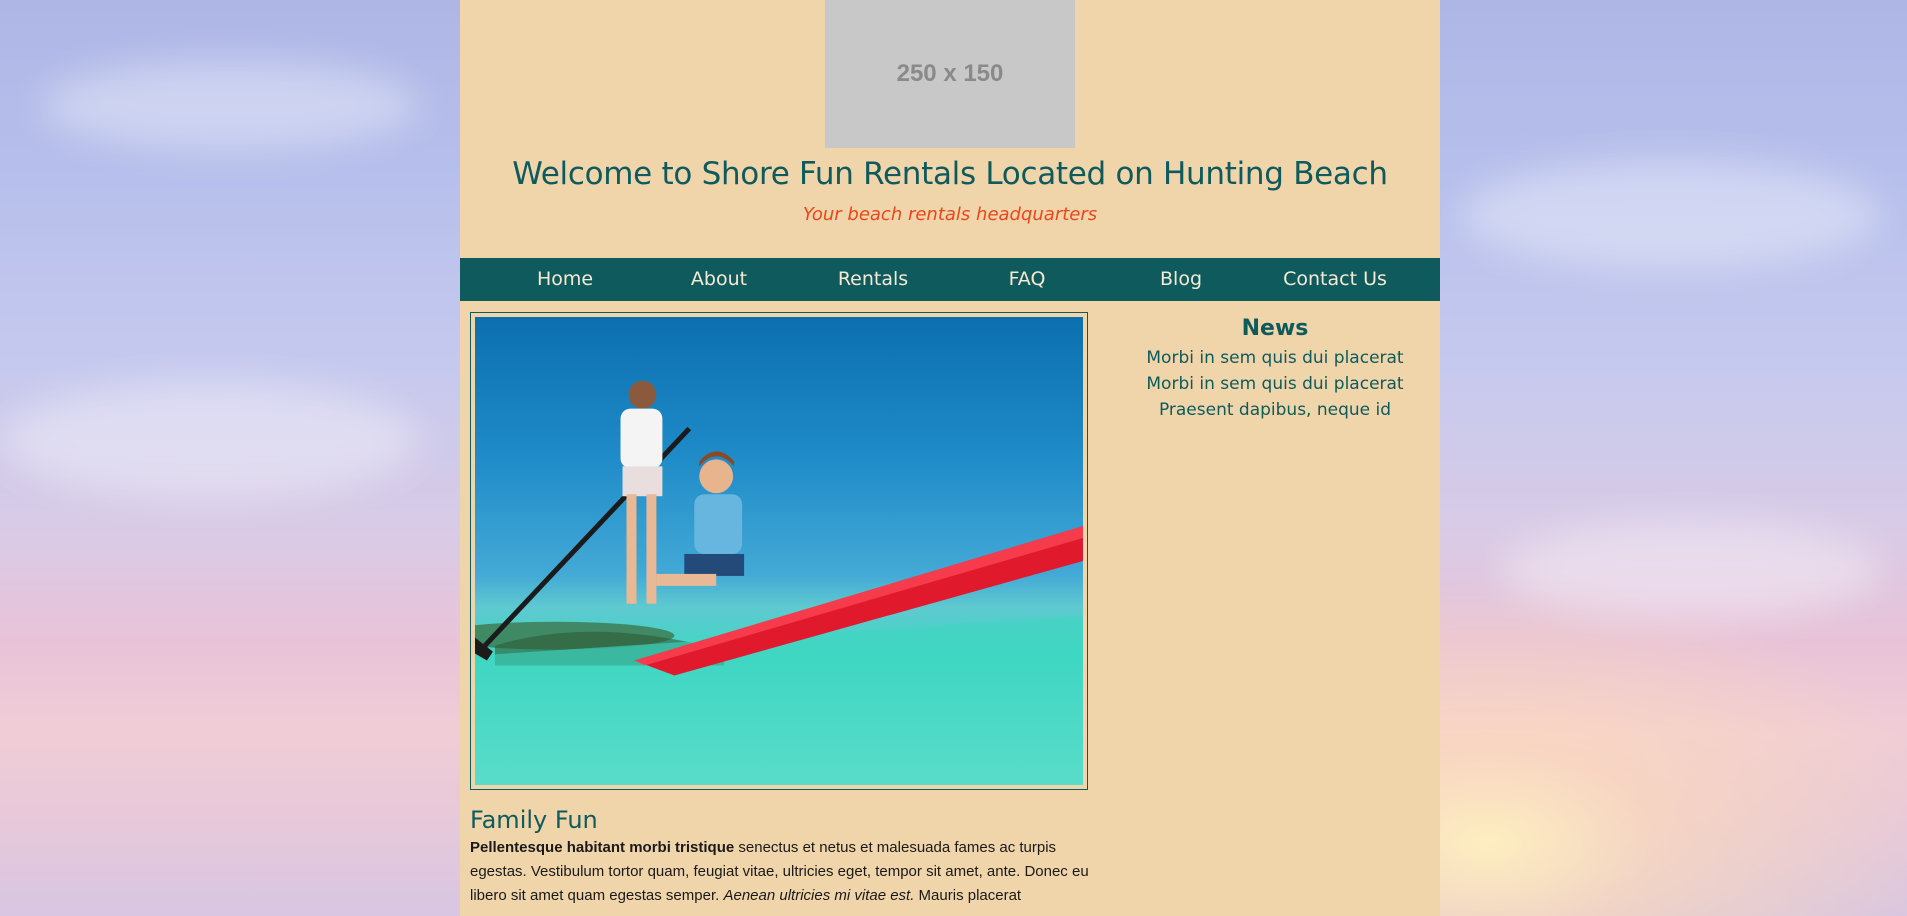  What do you see at coordinates (950, 74) in the screenshot?
I see `logo-placeholder: 250 x 150` at bounding box center [950, 74].